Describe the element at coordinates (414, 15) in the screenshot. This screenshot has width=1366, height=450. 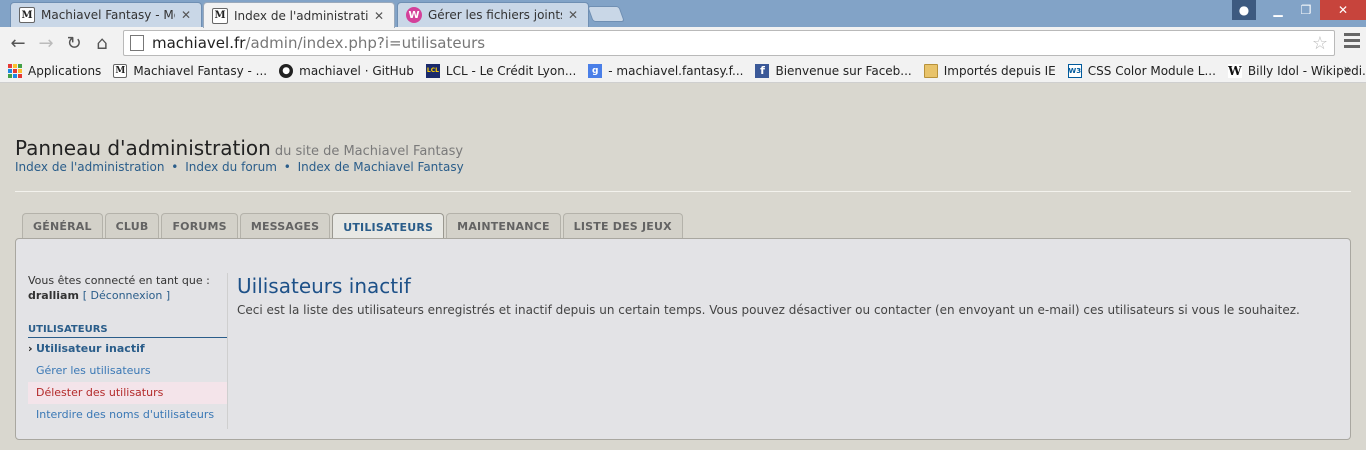
I see `pink-circle-favicon: W` at that location.